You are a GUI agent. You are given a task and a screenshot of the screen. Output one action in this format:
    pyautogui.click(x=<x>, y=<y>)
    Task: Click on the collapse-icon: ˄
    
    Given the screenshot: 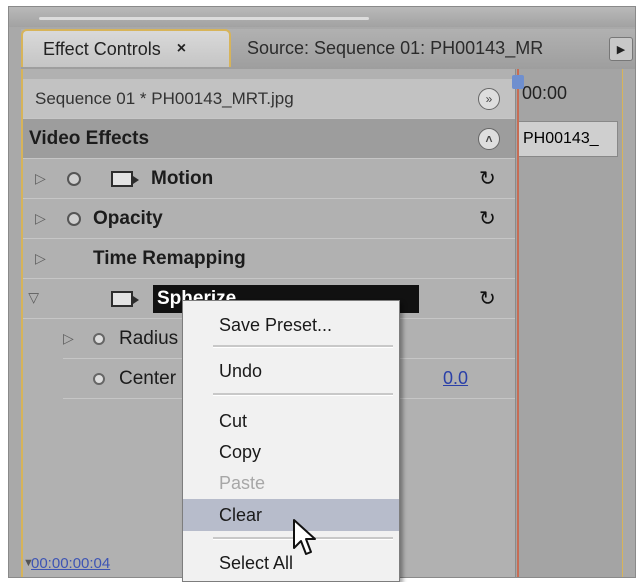 What is the action you would take?
    pyautogui.click(x=489, y=139)
    